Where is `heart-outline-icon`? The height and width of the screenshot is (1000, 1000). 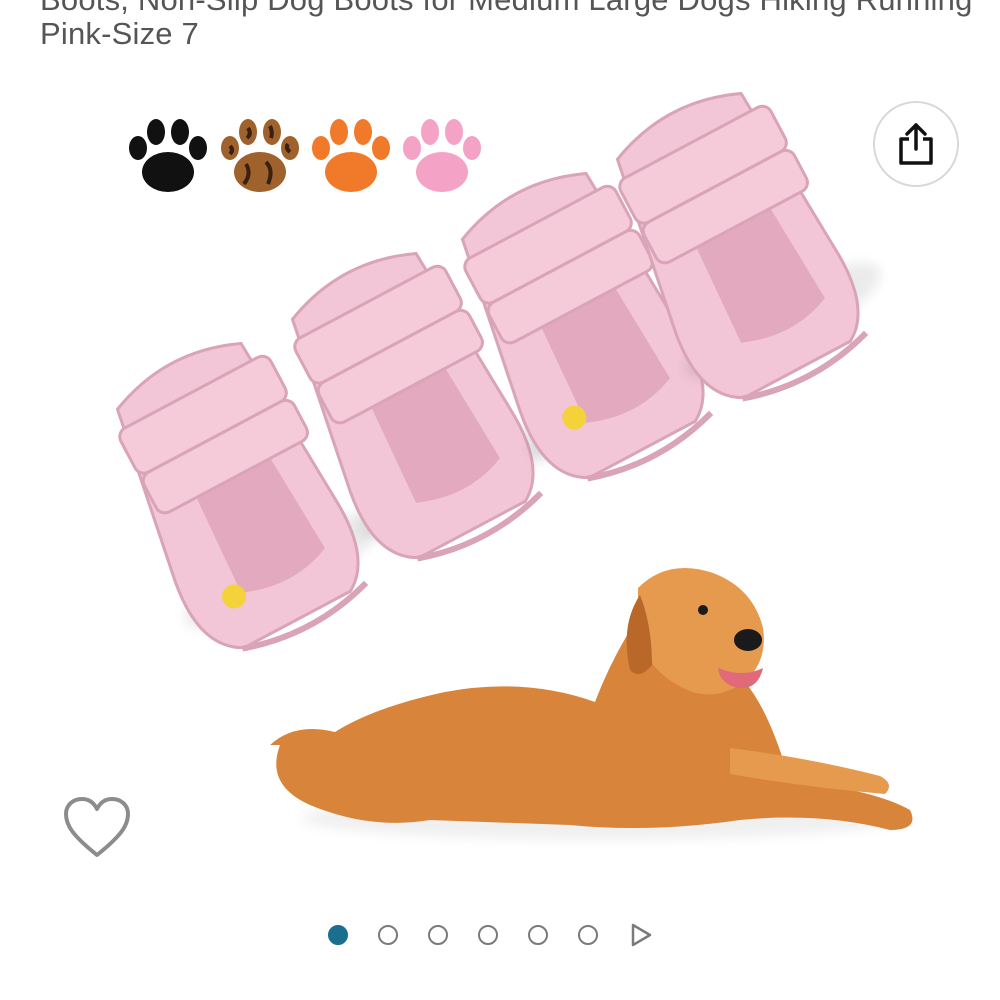 heart-outline-icon is located at coordinates (97, 827).